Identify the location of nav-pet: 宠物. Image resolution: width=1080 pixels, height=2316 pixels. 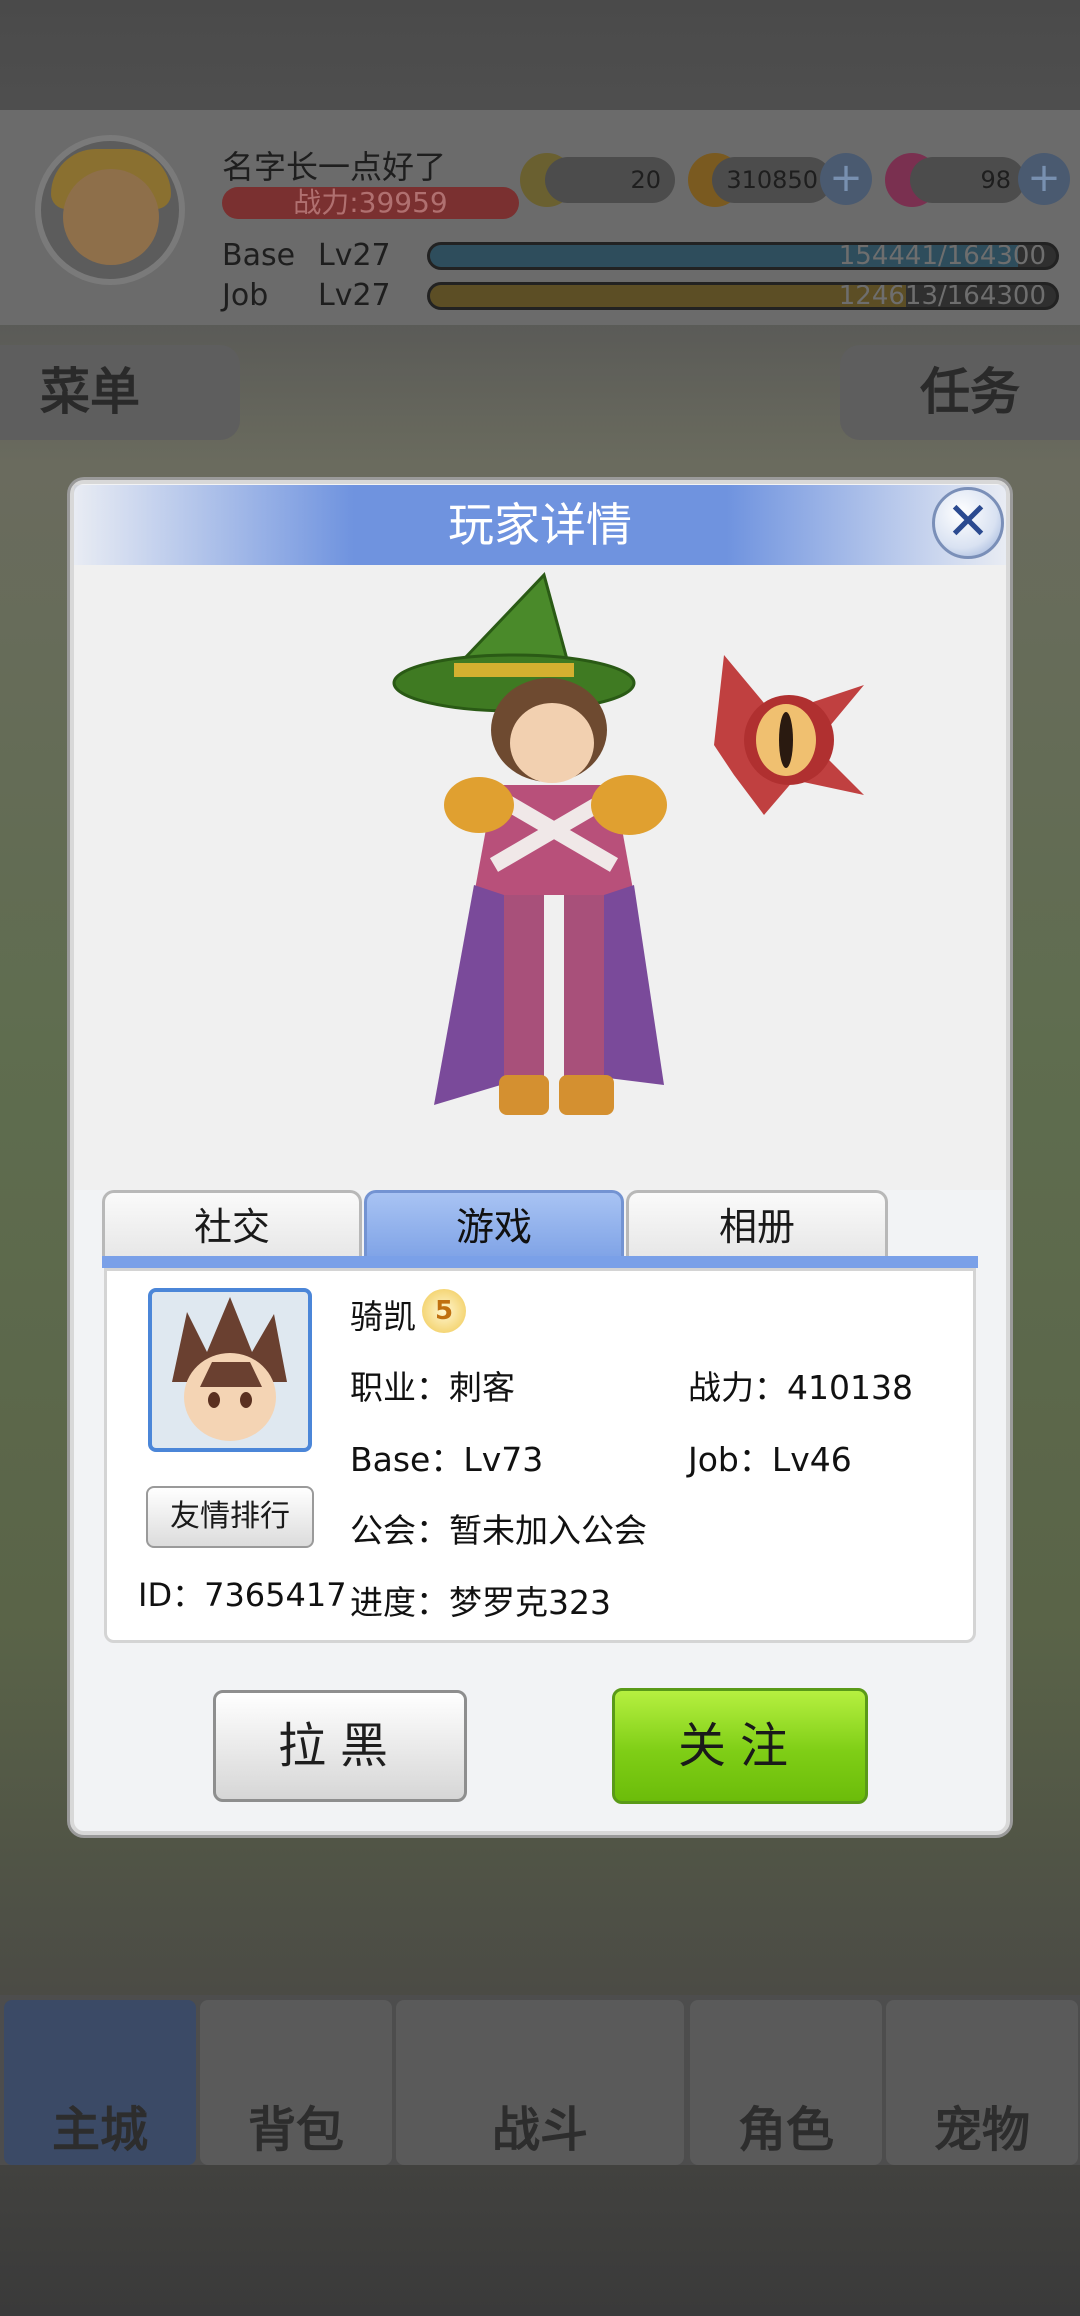
(982, 2082).